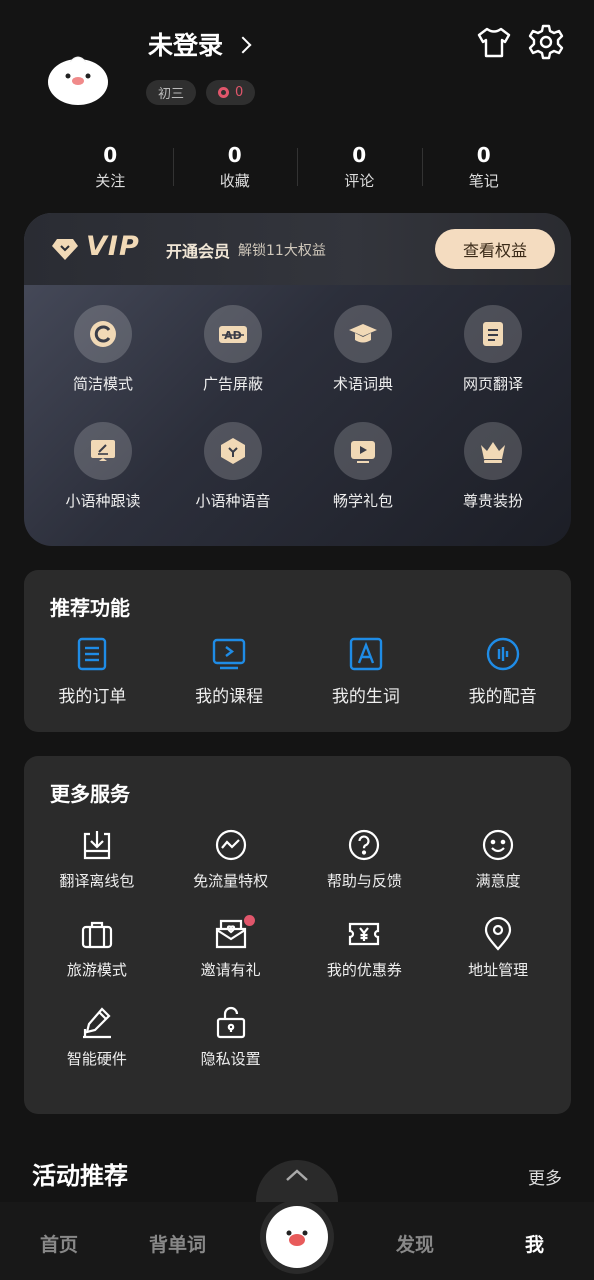  I want to click on privacy-settings-button: 隐私设置, so click(231, 1037).